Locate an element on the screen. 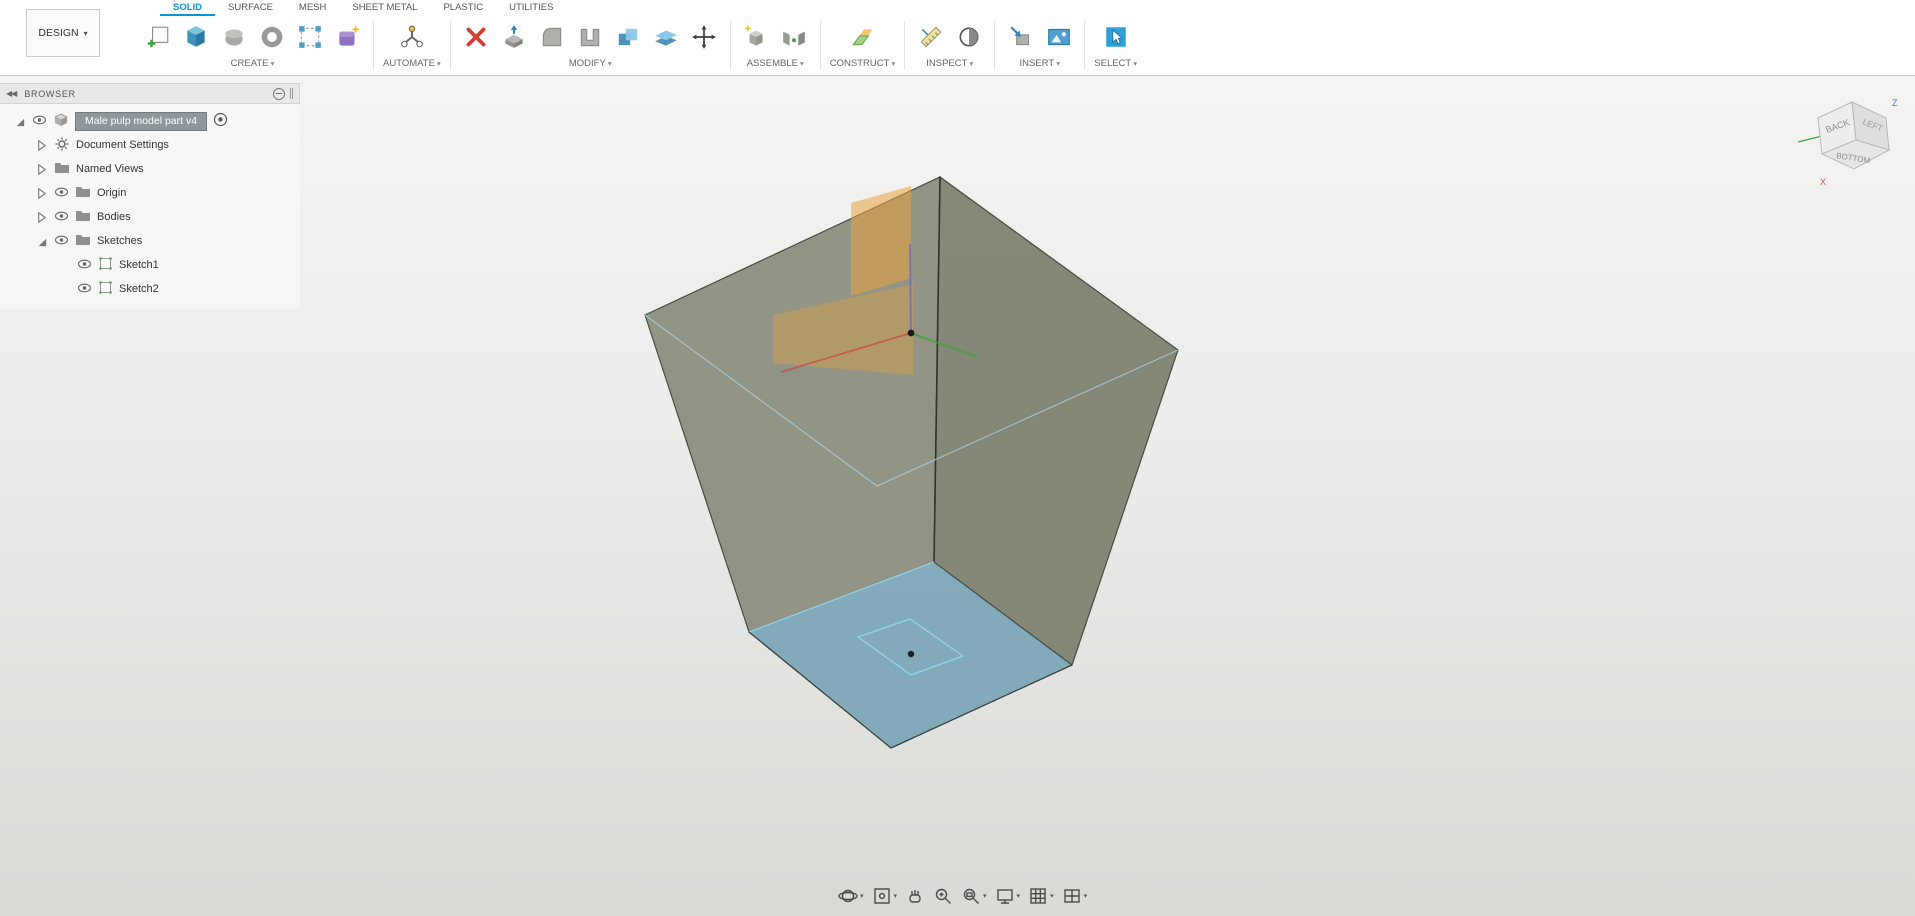  viewcube-axis-z: Z is located at coordinates (1895, 103).